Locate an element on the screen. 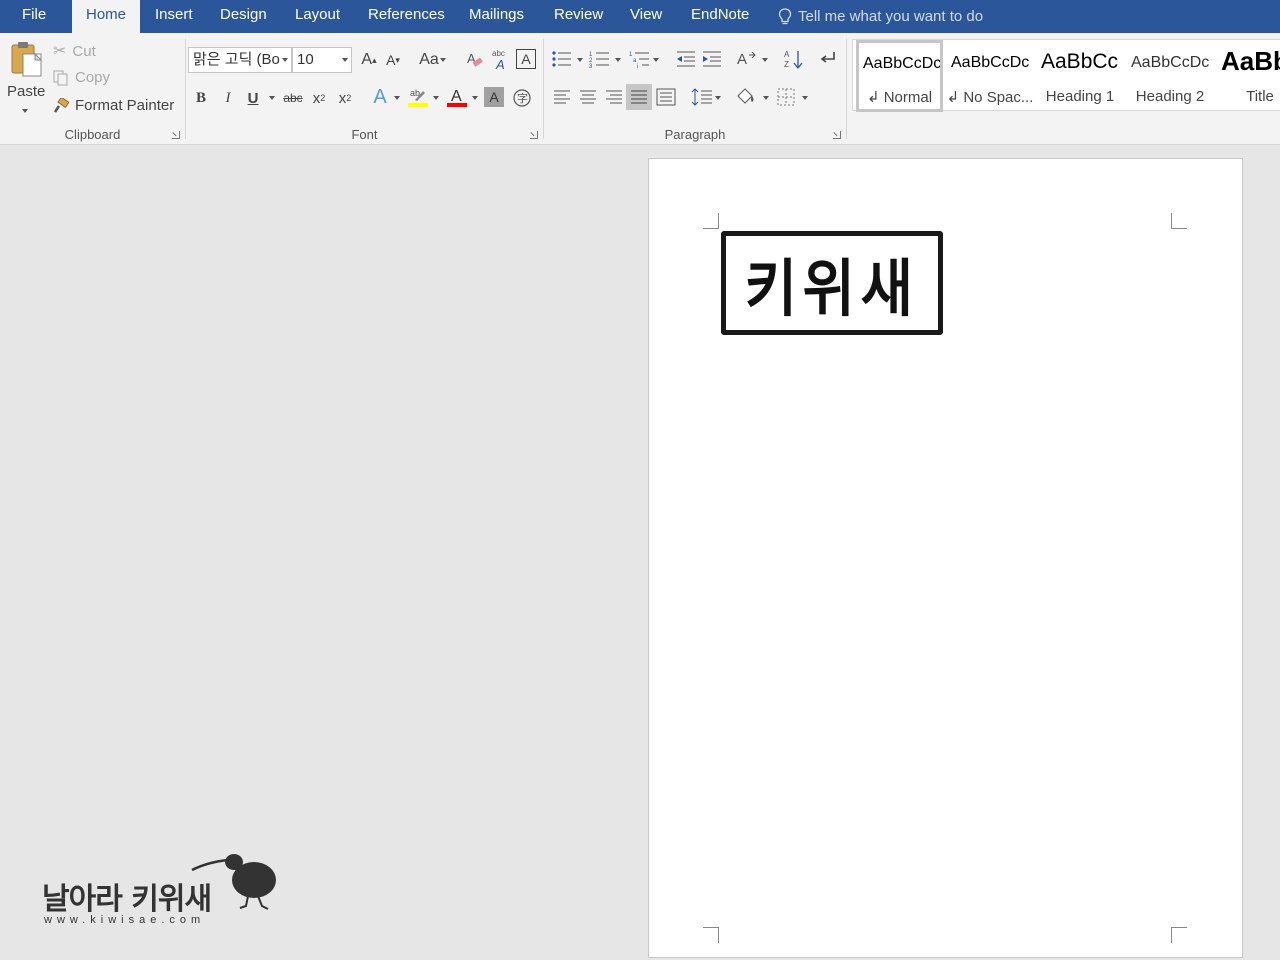  tab-review: Review is located at coordinates (578, 16).